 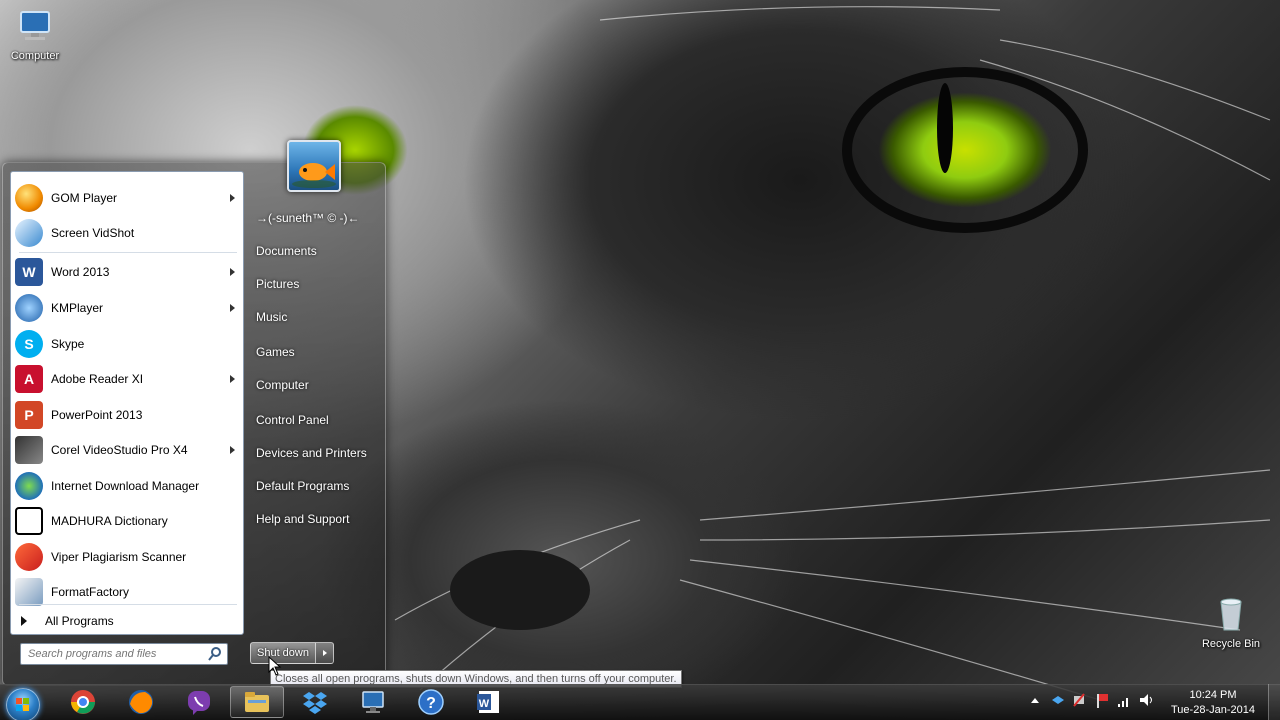 I want to click on start-item-label: Devices and Printers, so click(x=311, y=453).